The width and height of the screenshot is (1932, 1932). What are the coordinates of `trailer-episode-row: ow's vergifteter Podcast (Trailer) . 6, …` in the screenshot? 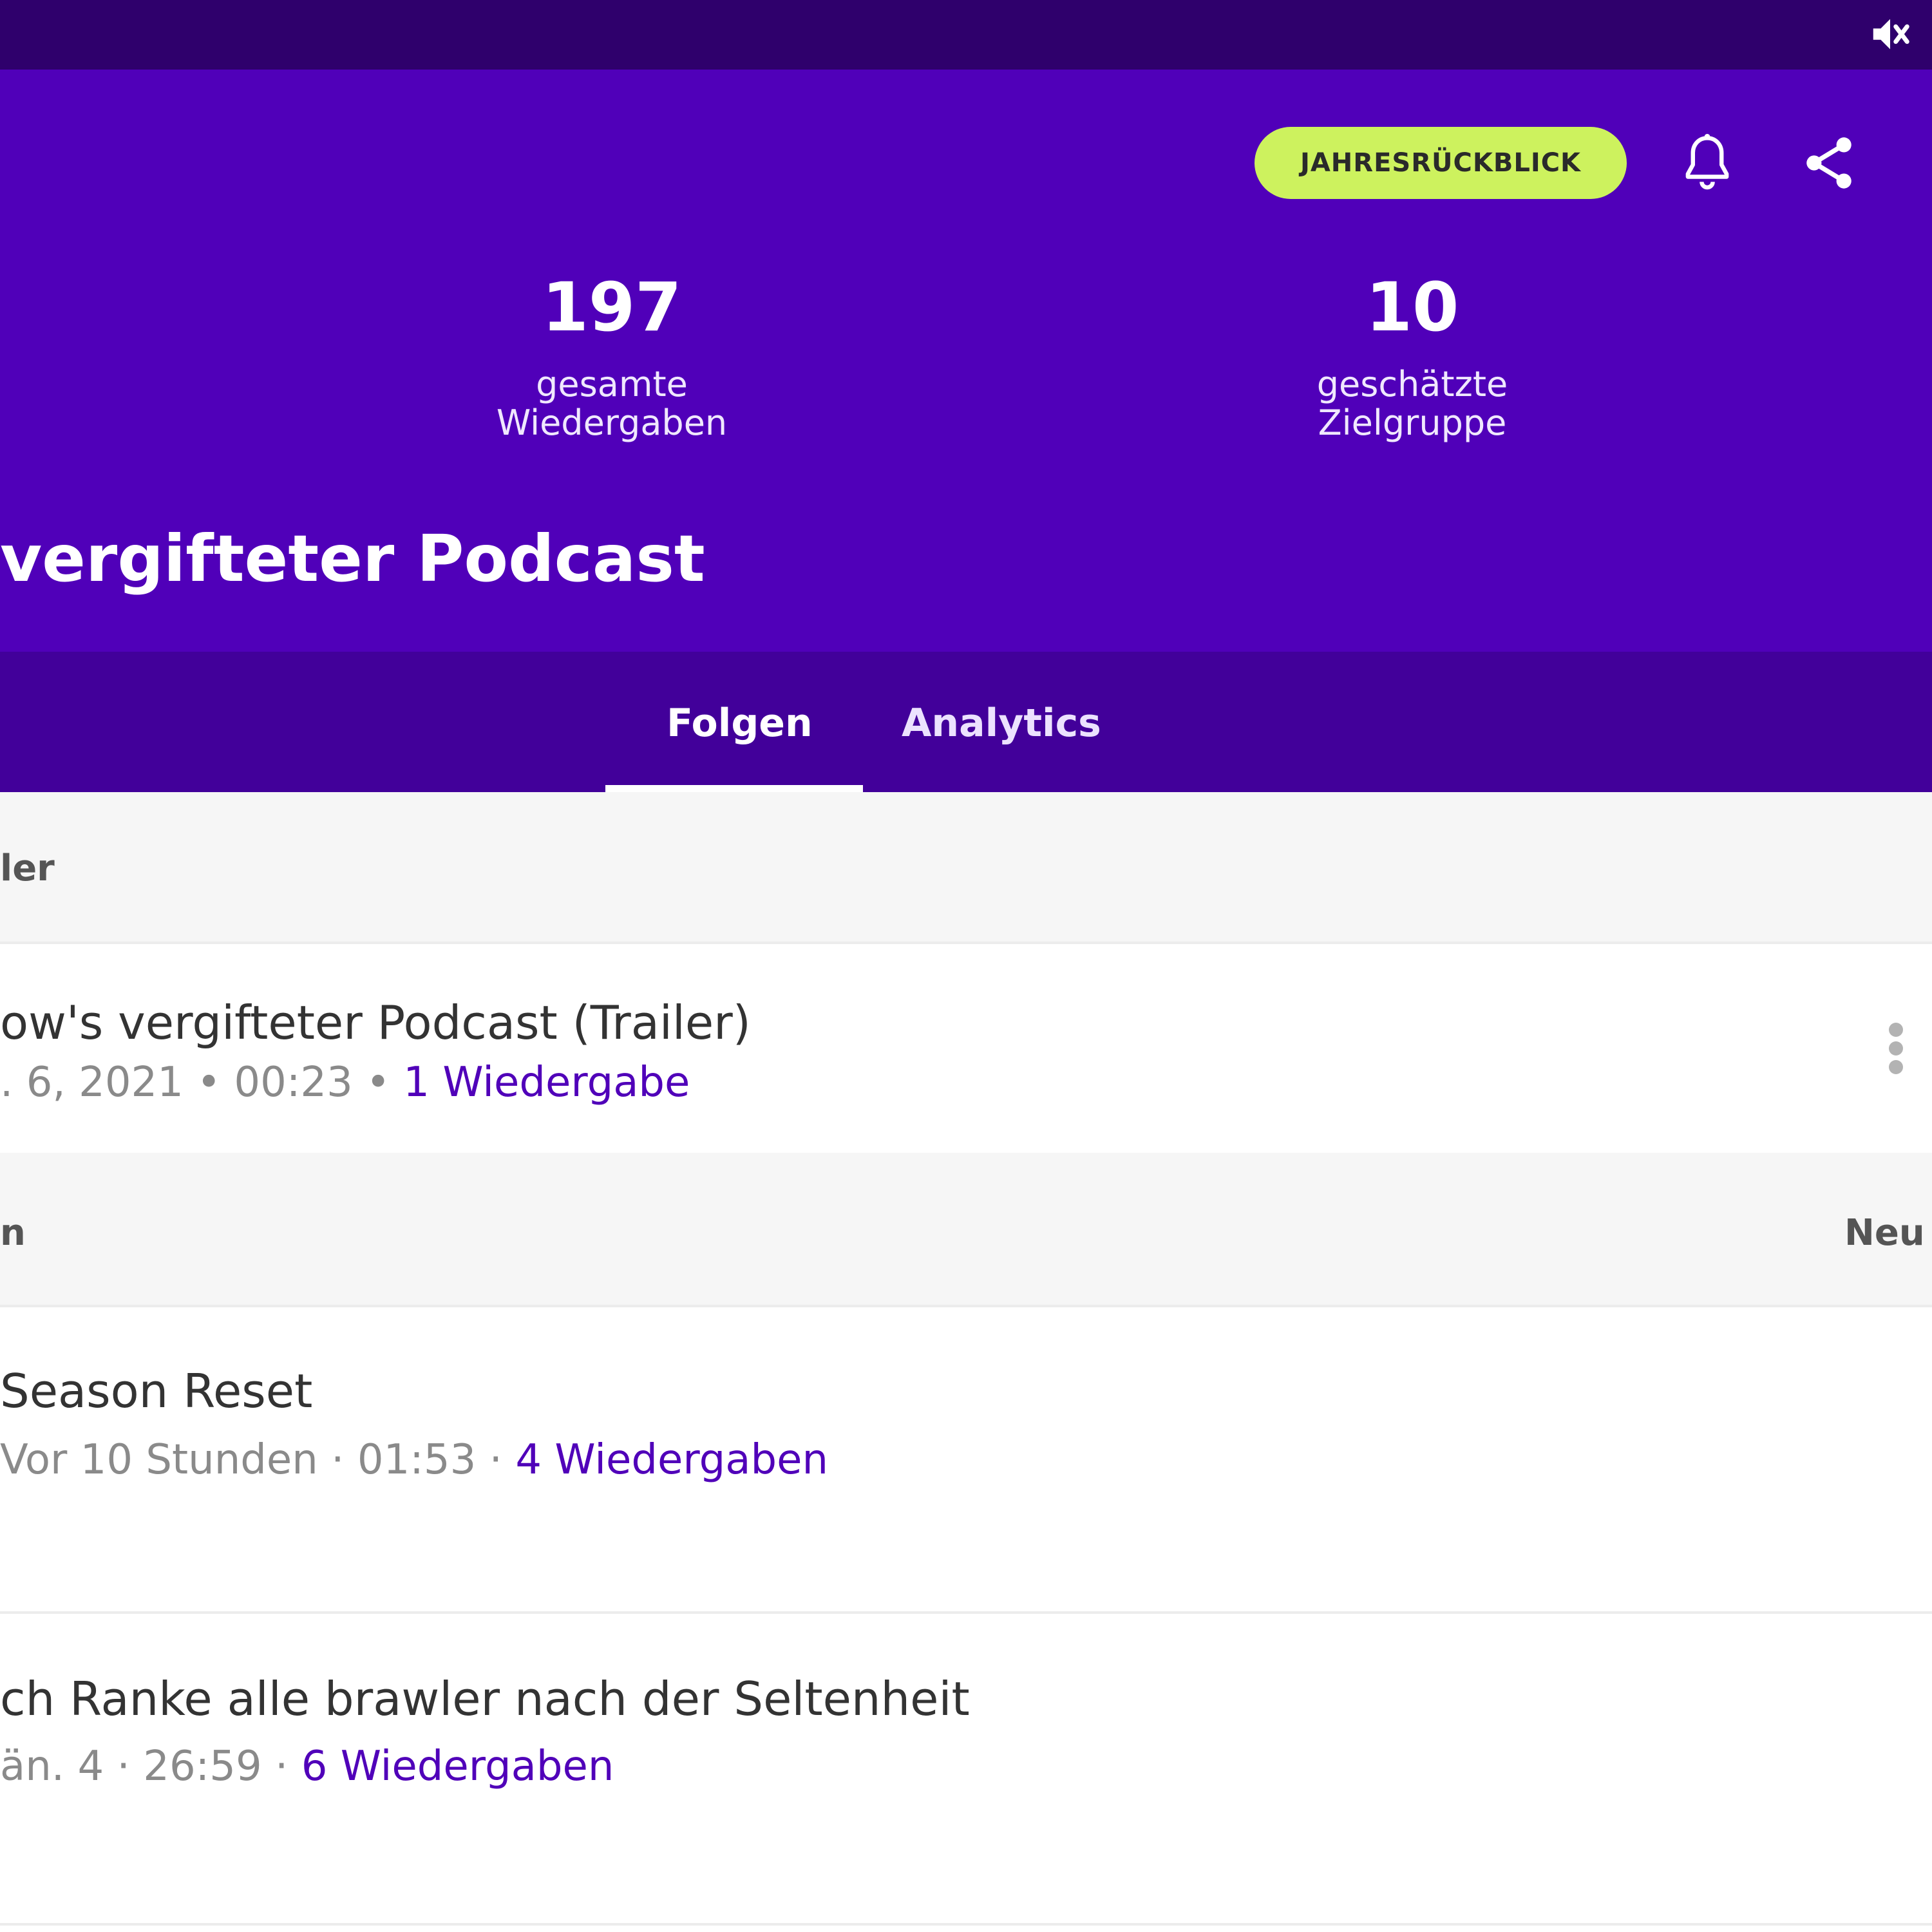 It's located at (966, 1048).